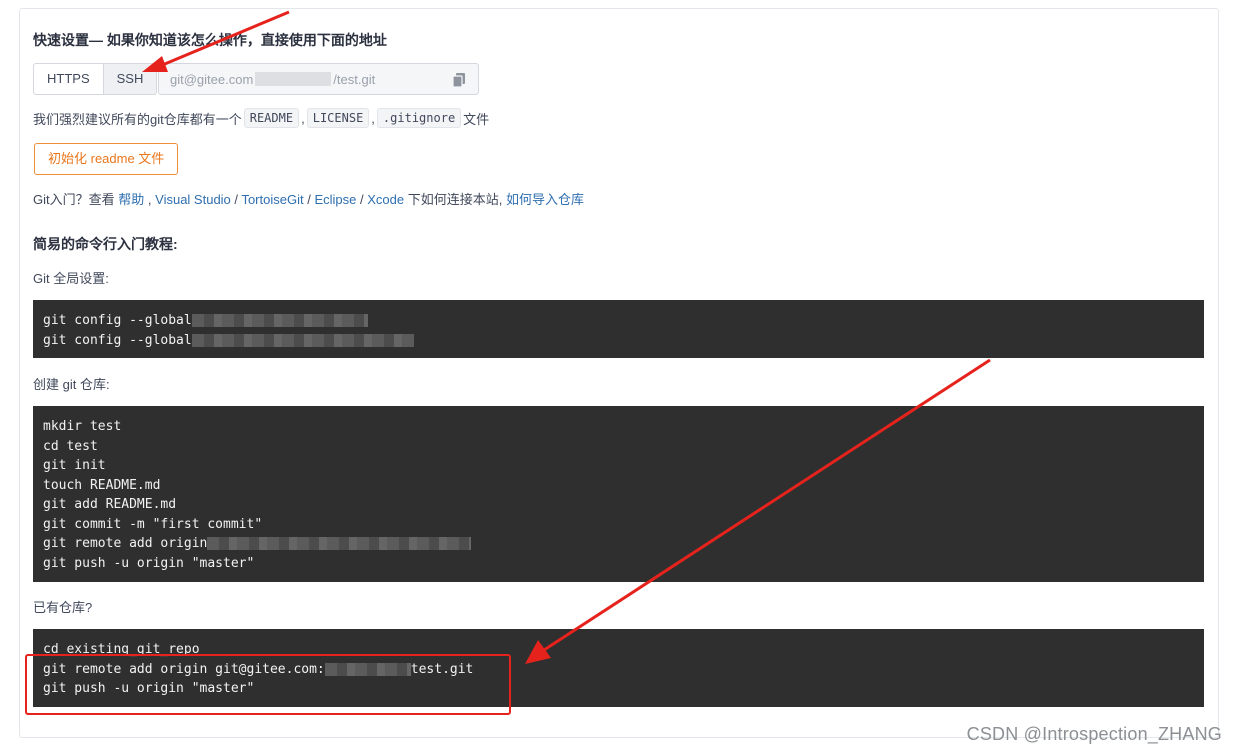 The image size is (1236, 755). What do you see at coordinates (68, 79) in the screenshot?
I see `https-button: HTTPS` at bounding box center [68, 79].